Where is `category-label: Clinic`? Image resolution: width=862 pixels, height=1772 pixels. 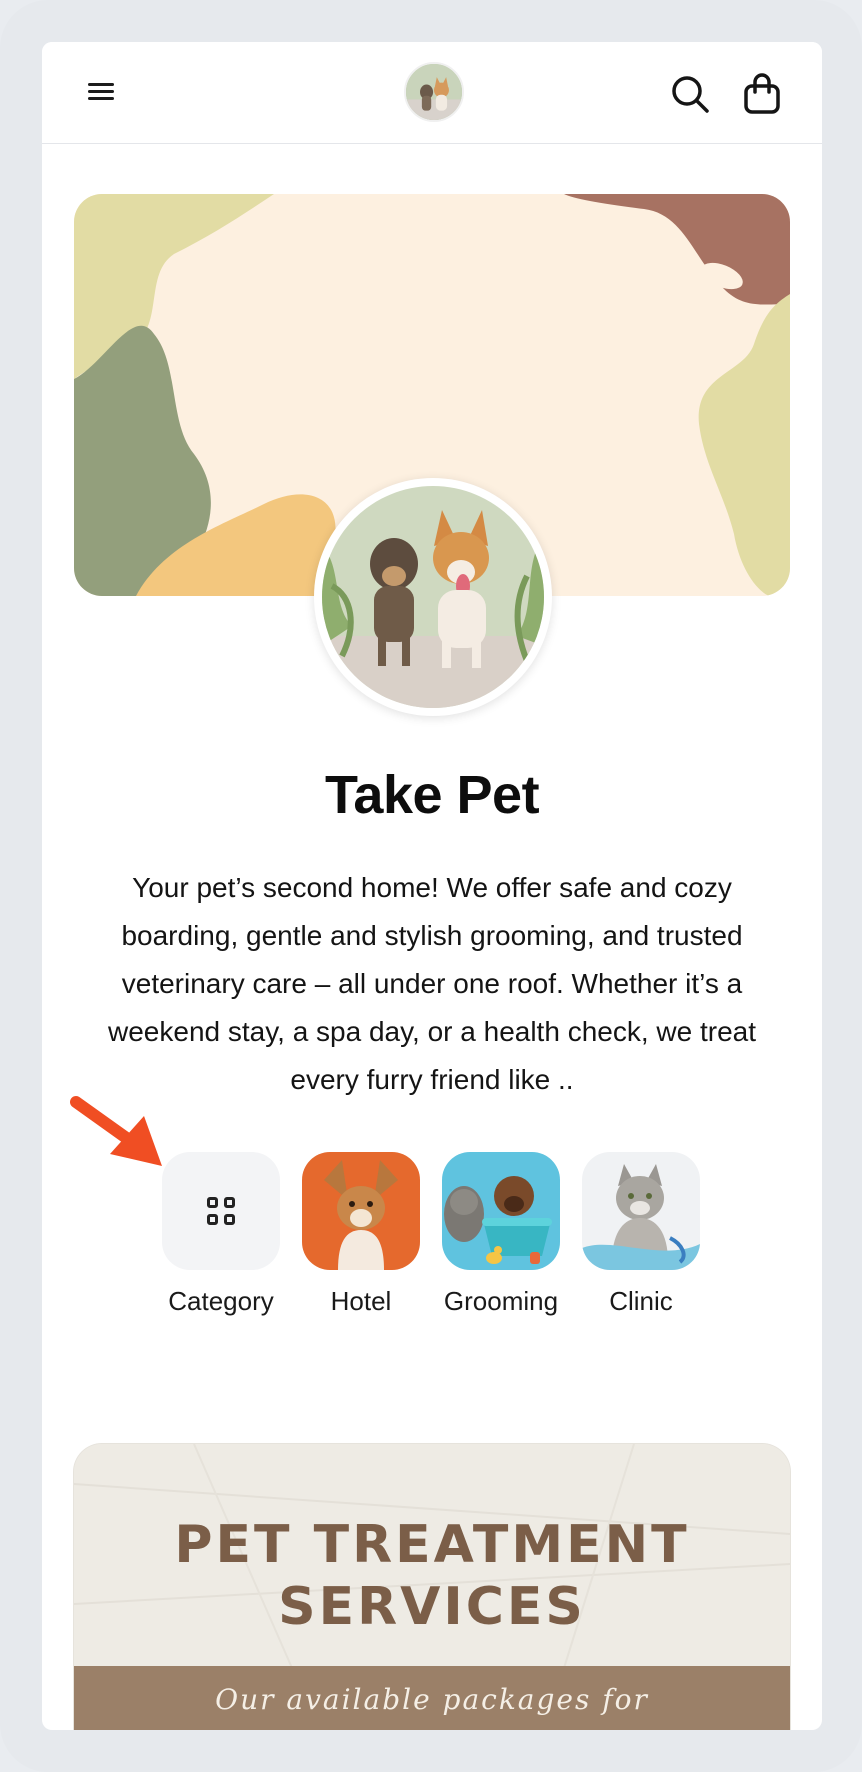
category-label: Clinic is located at coordinates (641, 1301).